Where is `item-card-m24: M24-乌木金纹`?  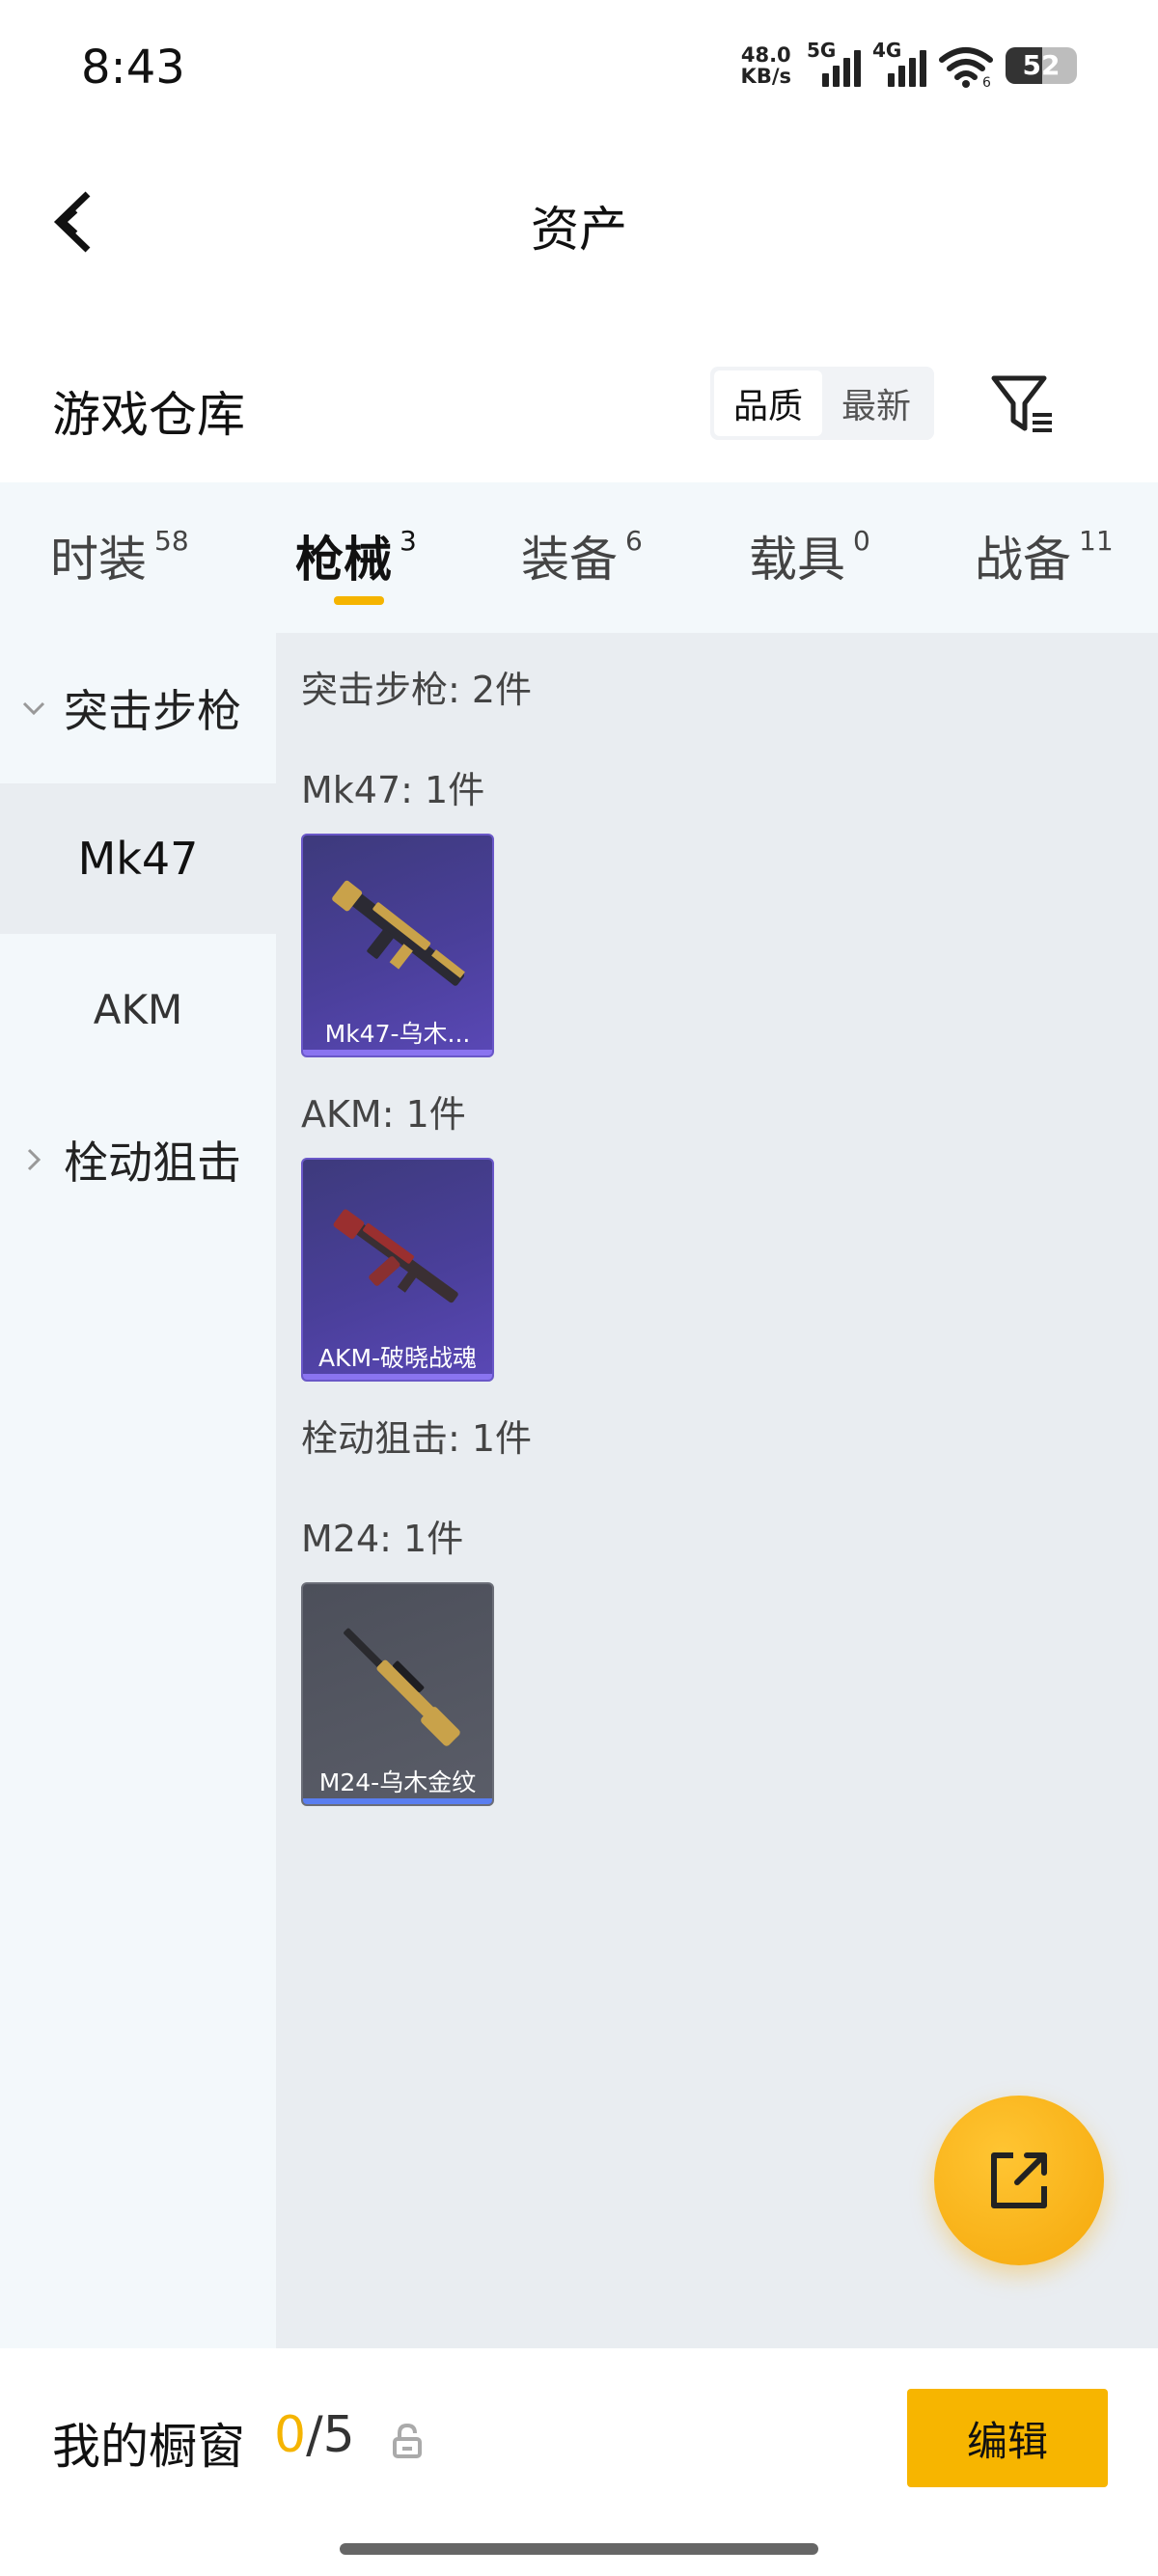 item-card-m24: M24-乌木金纹 is located at coordinates (397, 1694).